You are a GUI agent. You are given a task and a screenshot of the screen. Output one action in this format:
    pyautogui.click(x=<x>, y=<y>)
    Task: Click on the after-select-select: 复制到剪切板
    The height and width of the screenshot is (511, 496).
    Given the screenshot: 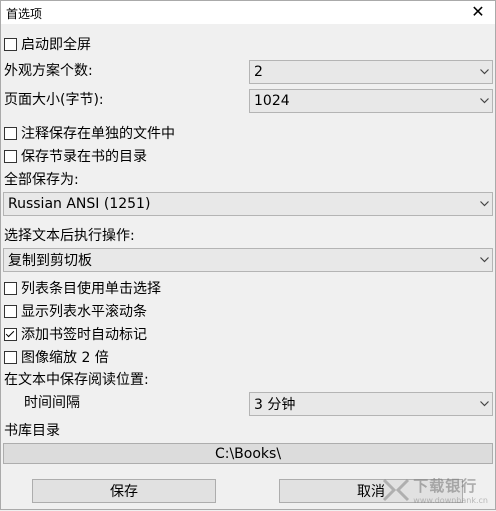 What is the action you would take?
    pyautogui.click(x=248, y=260)
    